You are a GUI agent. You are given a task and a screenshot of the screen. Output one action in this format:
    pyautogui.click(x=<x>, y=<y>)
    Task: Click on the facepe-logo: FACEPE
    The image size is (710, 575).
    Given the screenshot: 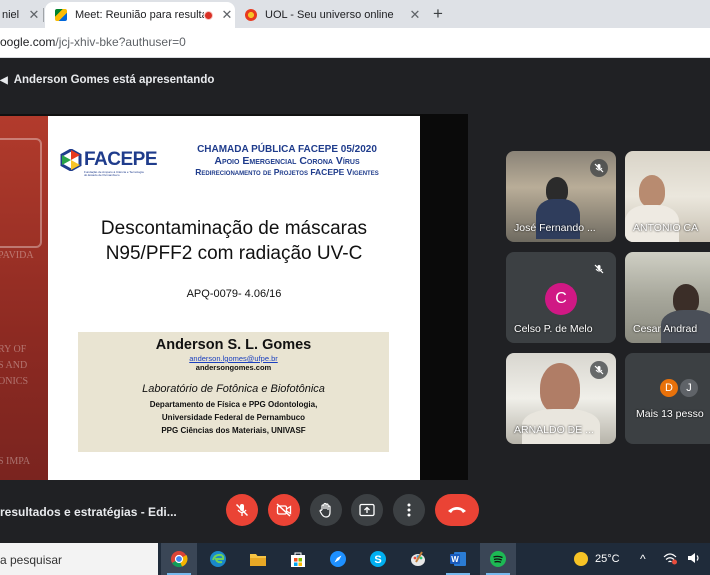 What is the action you would take?
    pyautogui.click(x=109, y=160)
    